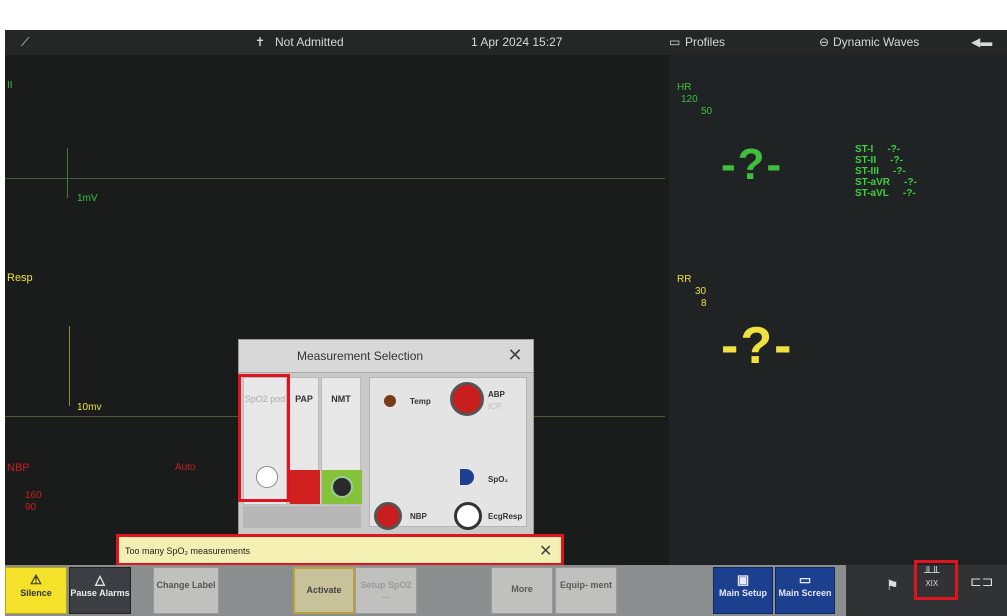 The width and height of the screenshot is (1007, 616). I want to click on slot-label: PAP, so click(304, 399).